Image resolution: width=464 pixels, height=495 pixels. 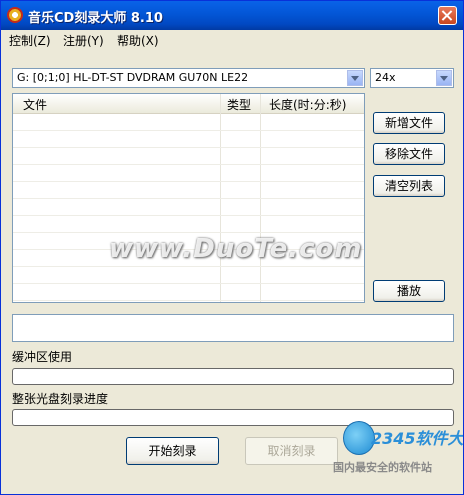 What do you see at coordinates (35, 104) in the screenshot?
I see `column-file: 文件` at bounding box center [35, 104].